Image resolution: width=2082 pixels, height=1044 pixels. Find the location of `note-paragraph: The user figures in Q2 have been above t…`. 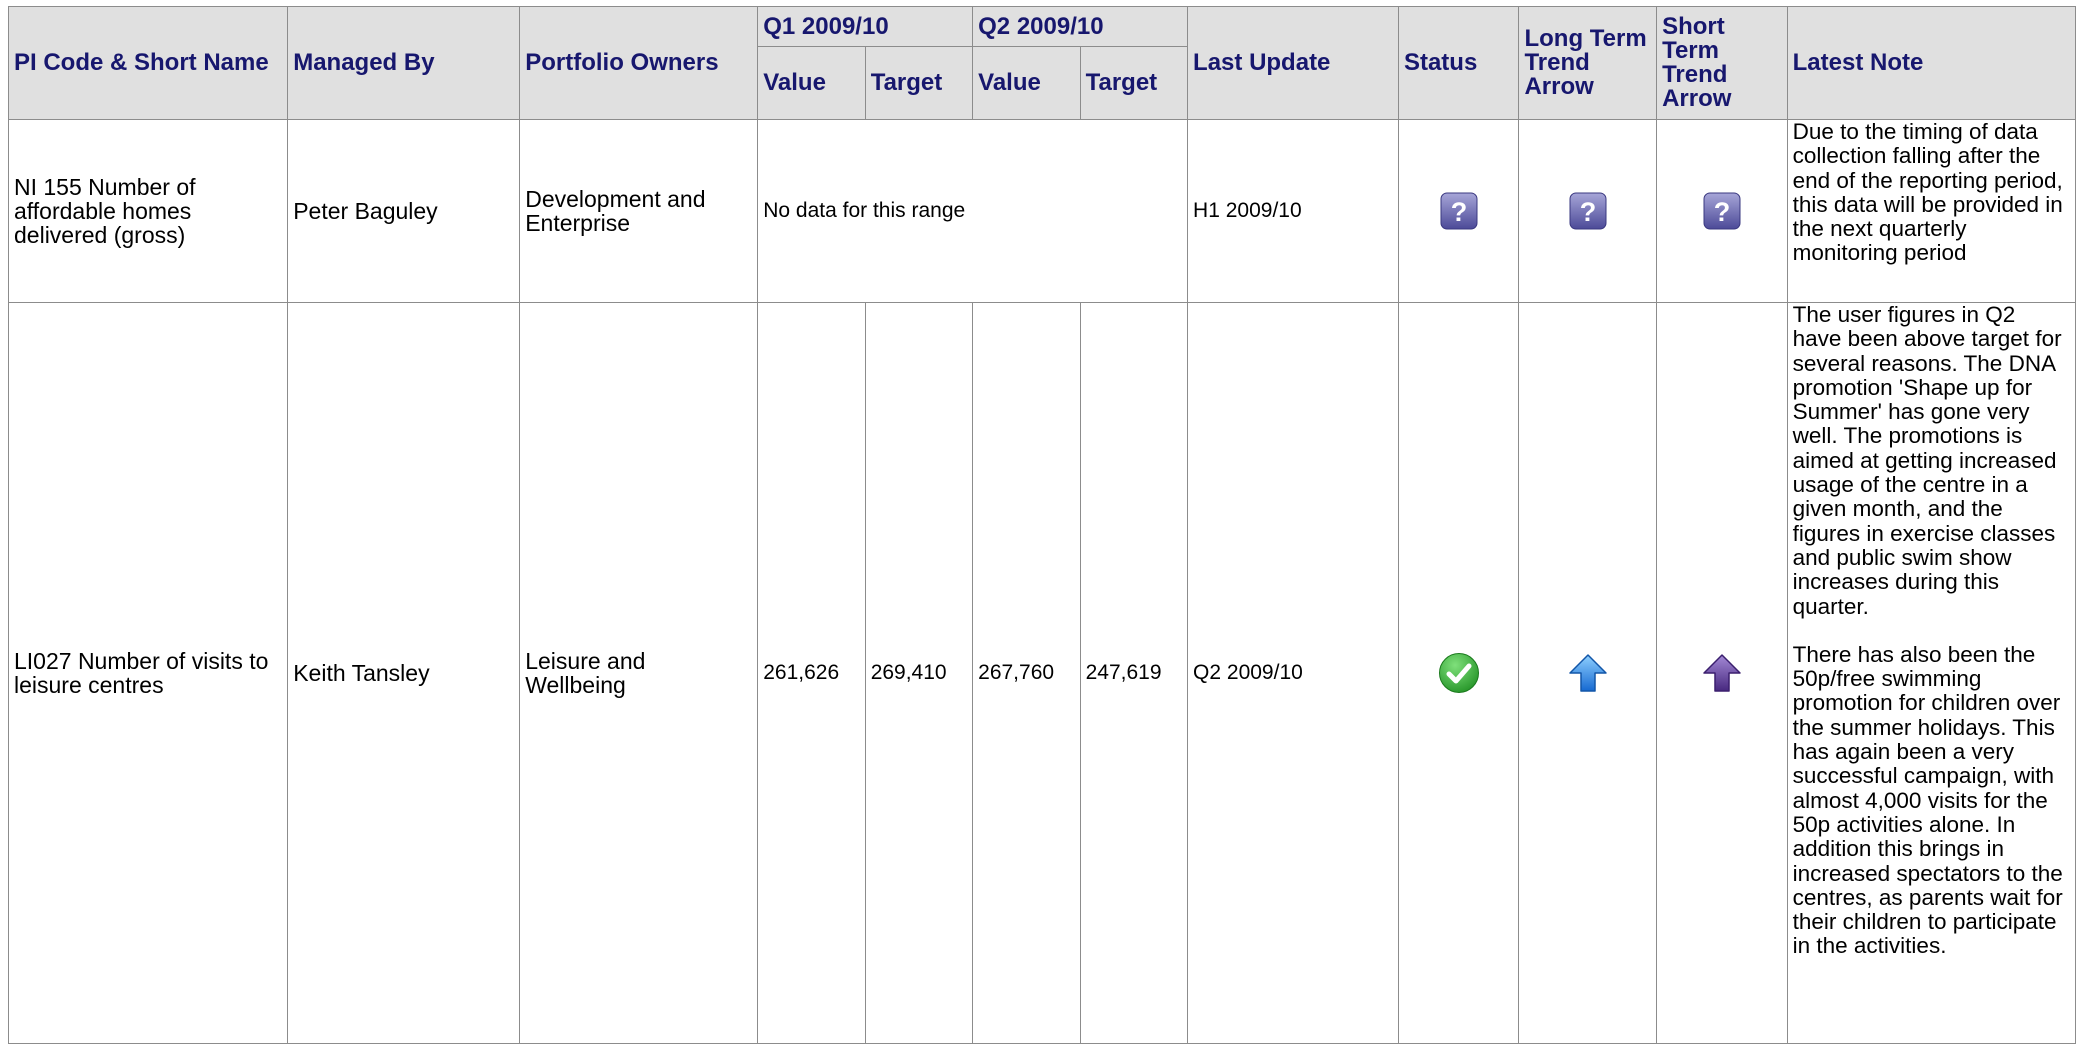

note-paragraph: The user figures in Q2 have been above t… is located at coordinates (1927, 460).